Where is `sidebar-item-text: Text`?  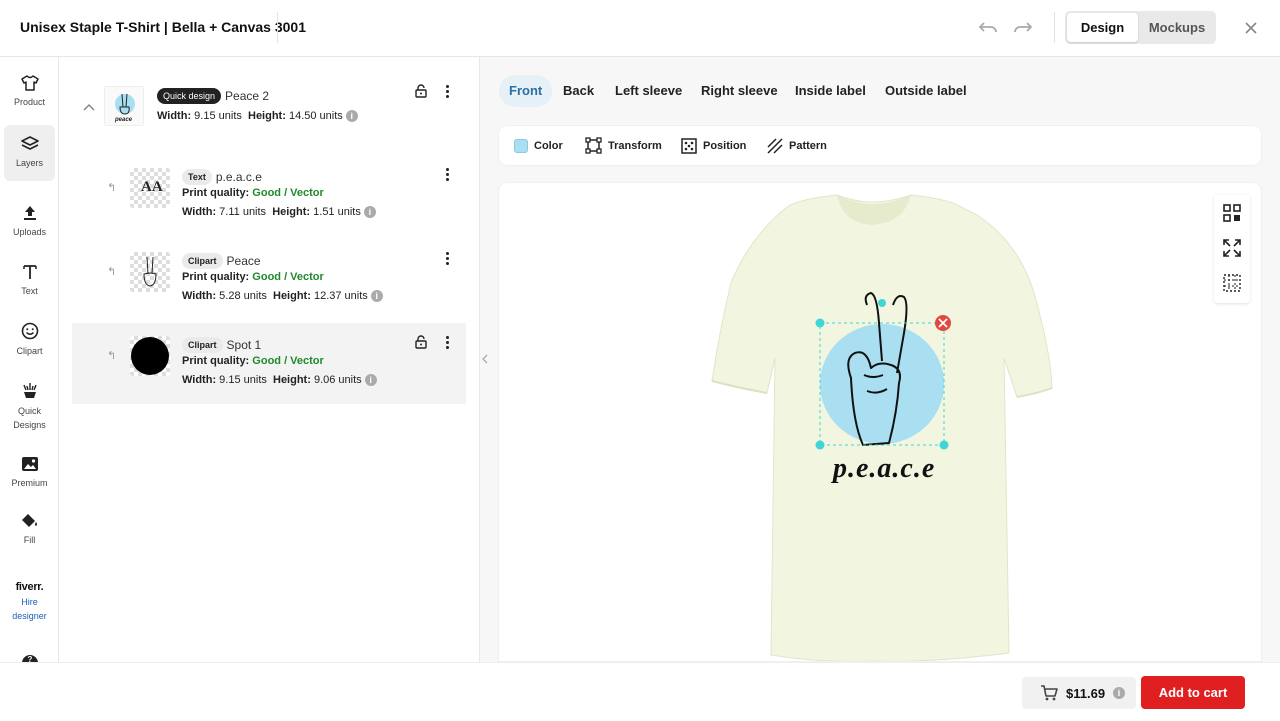 sidebar-item-text: Text is located at coordinates (29, 281).